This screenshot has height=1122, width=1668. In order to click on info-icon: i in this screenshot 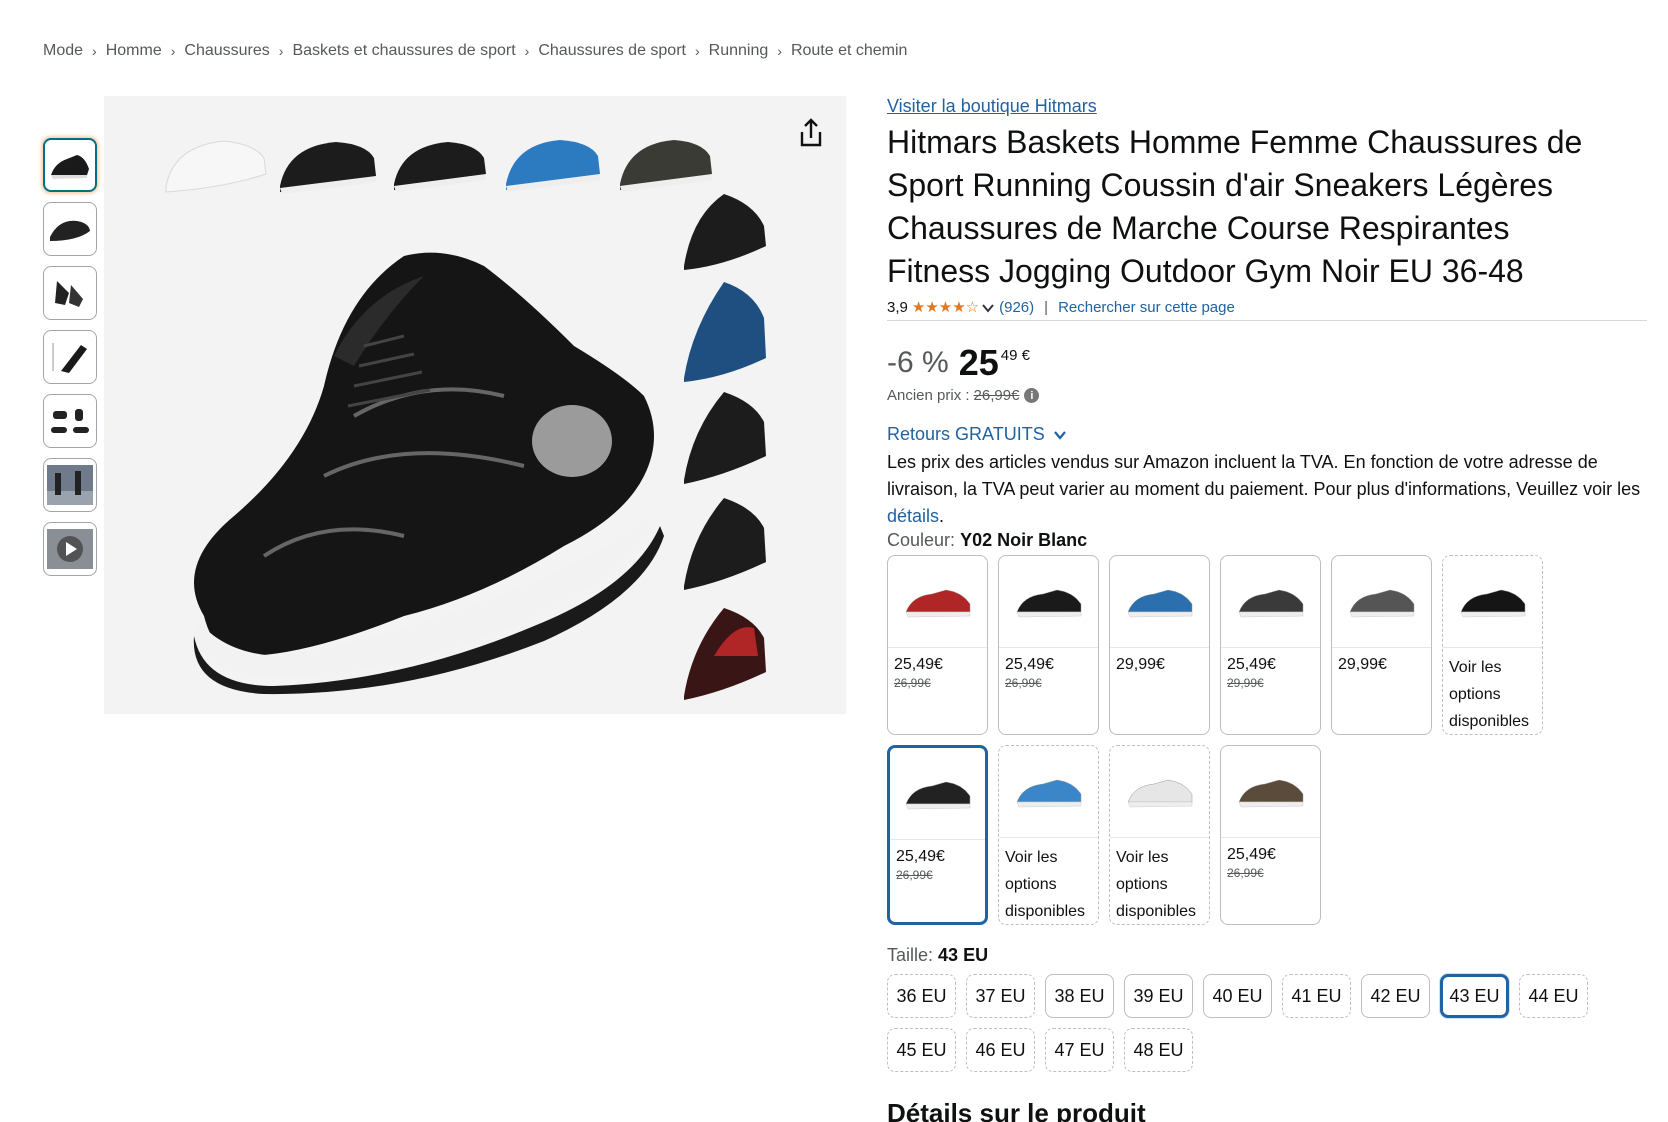, I will do `click(1032, 395)`.